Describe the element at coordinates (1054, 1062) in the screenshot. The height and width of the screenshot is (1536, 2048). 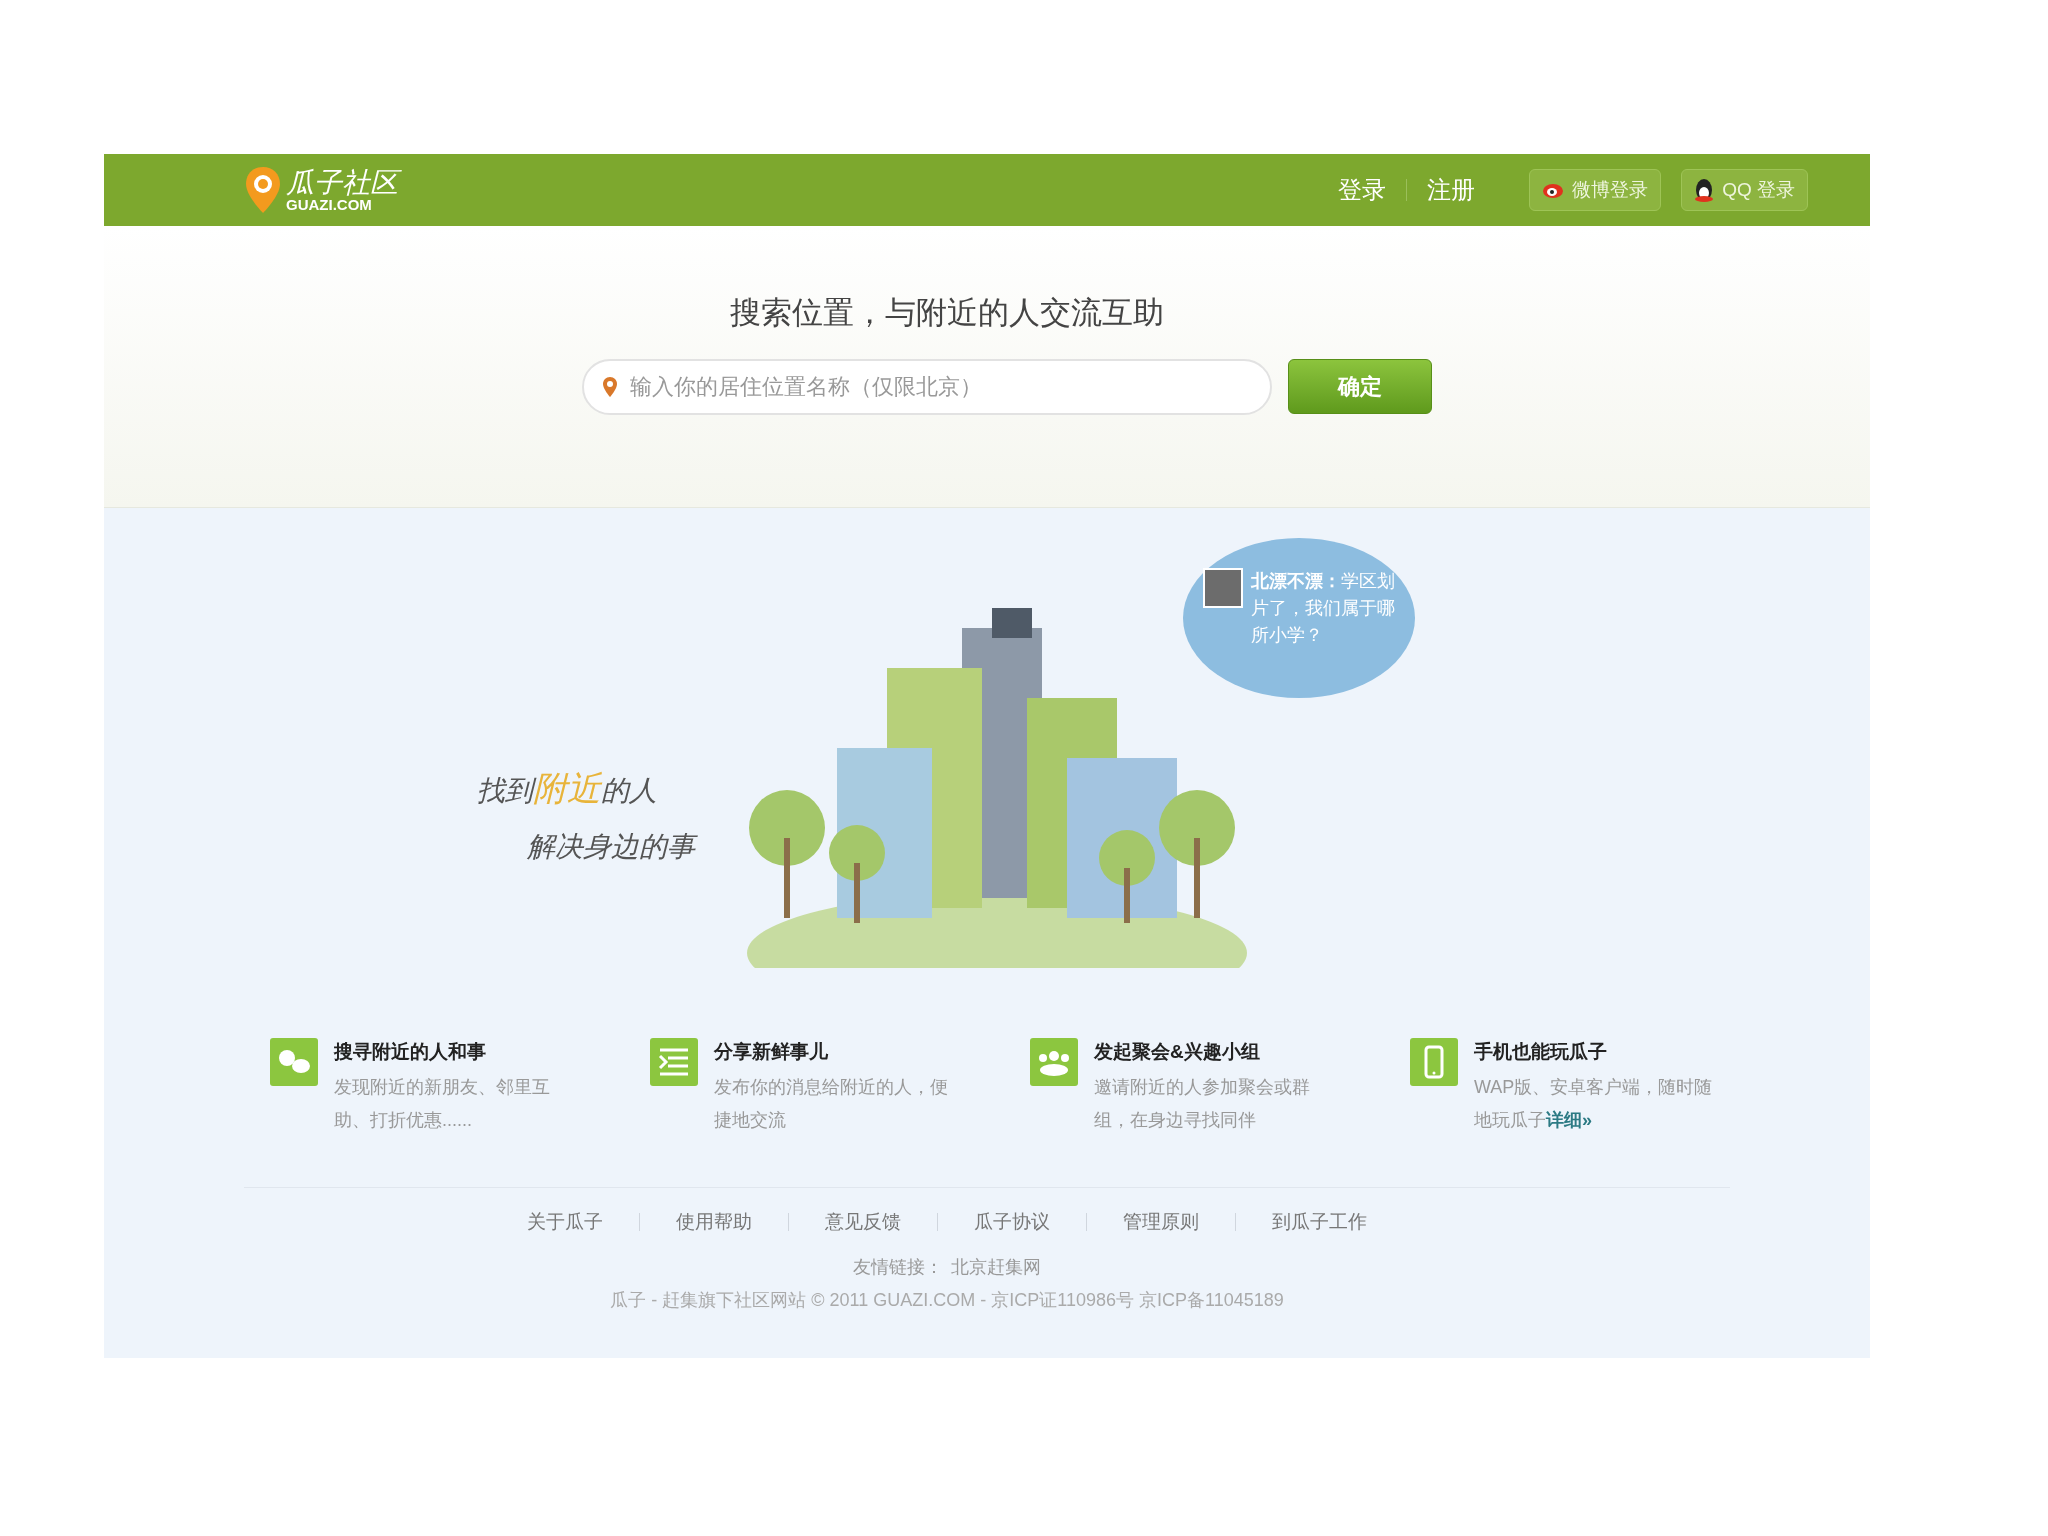
I see `group-icon` at that location.